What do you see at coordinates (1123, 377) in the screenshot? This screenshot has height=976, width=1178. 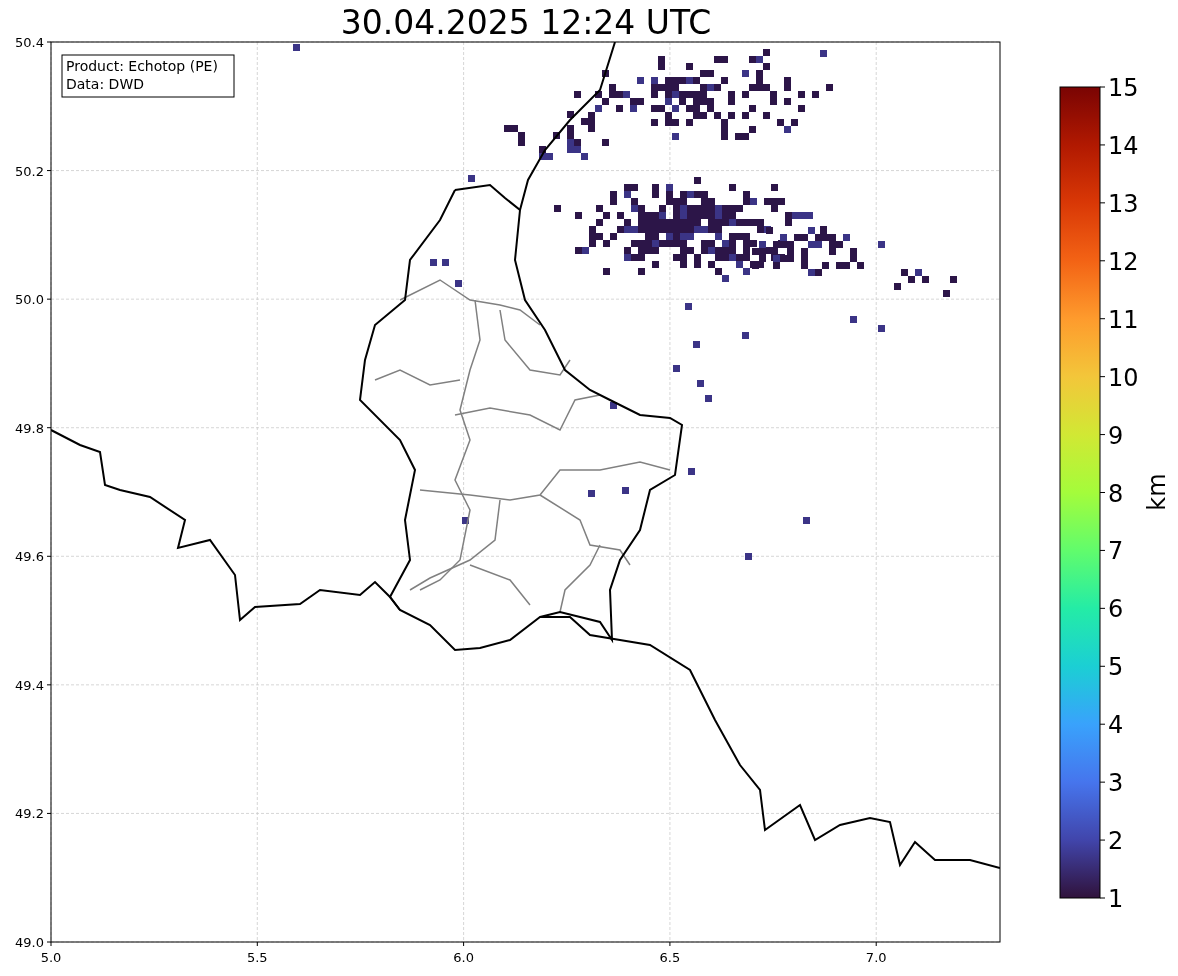 I see `colorbar-tick-label: 10` at bounding box center [1123, 377].